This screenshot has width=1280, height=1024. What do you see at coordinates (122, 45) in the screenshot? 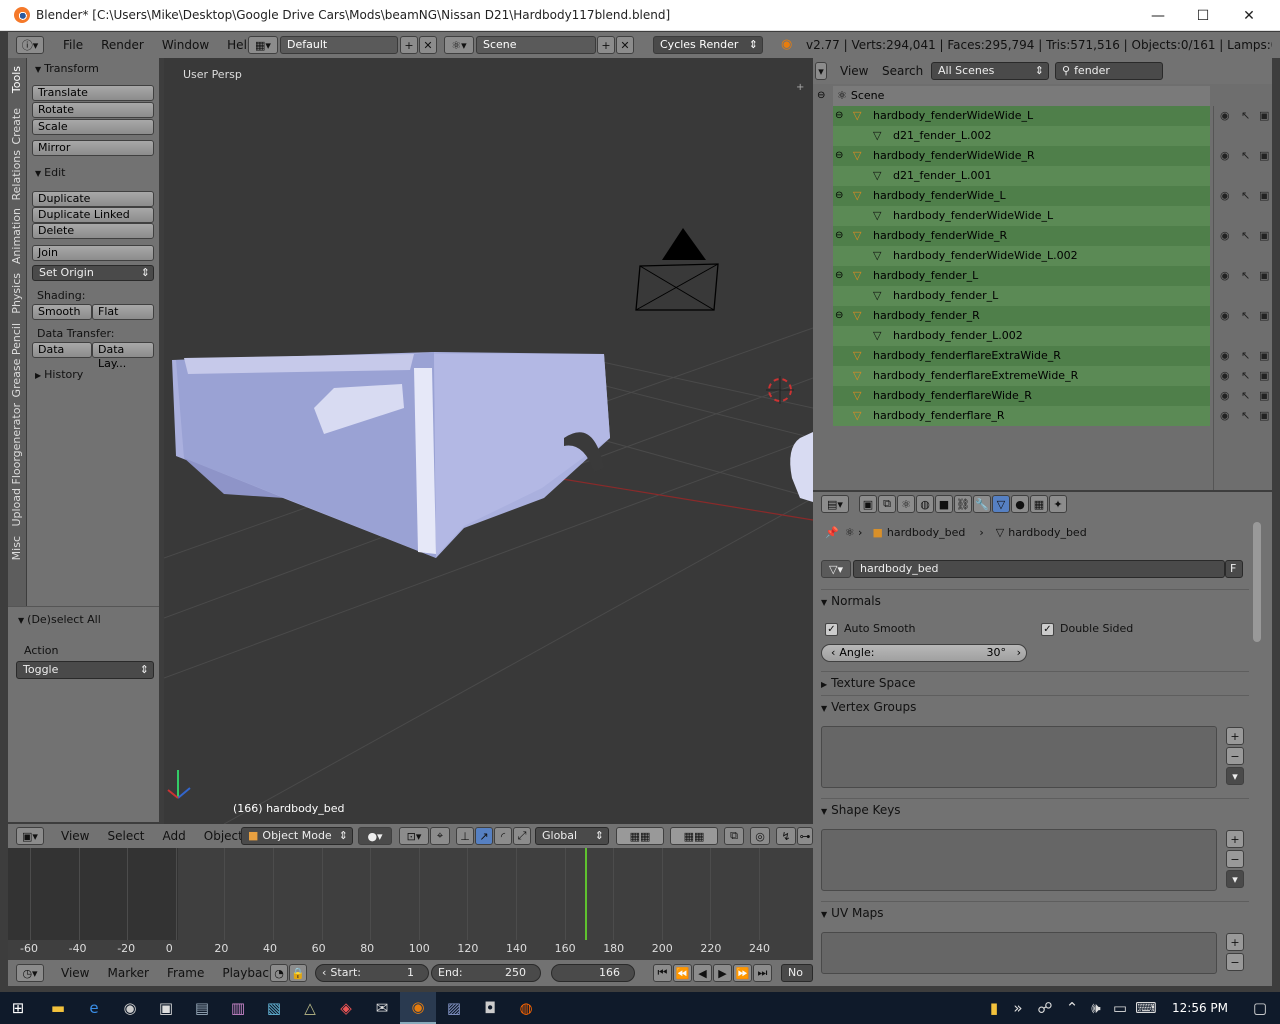
I see `menu-render: Render` at bounding box center [122, 45].